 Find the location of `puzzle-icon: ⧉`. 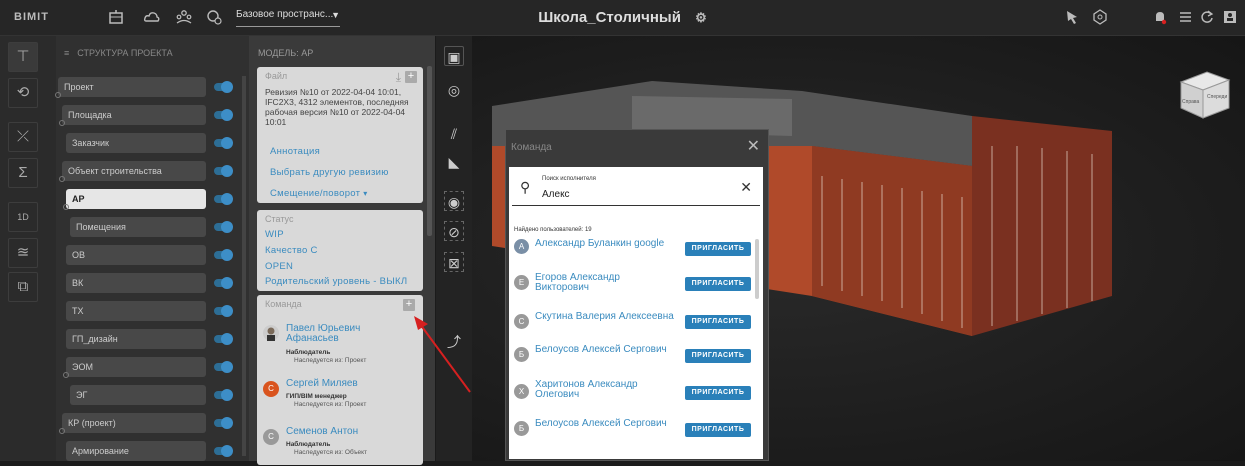

puzzle-icon: ⧉ is located at coordinates (23, 287).